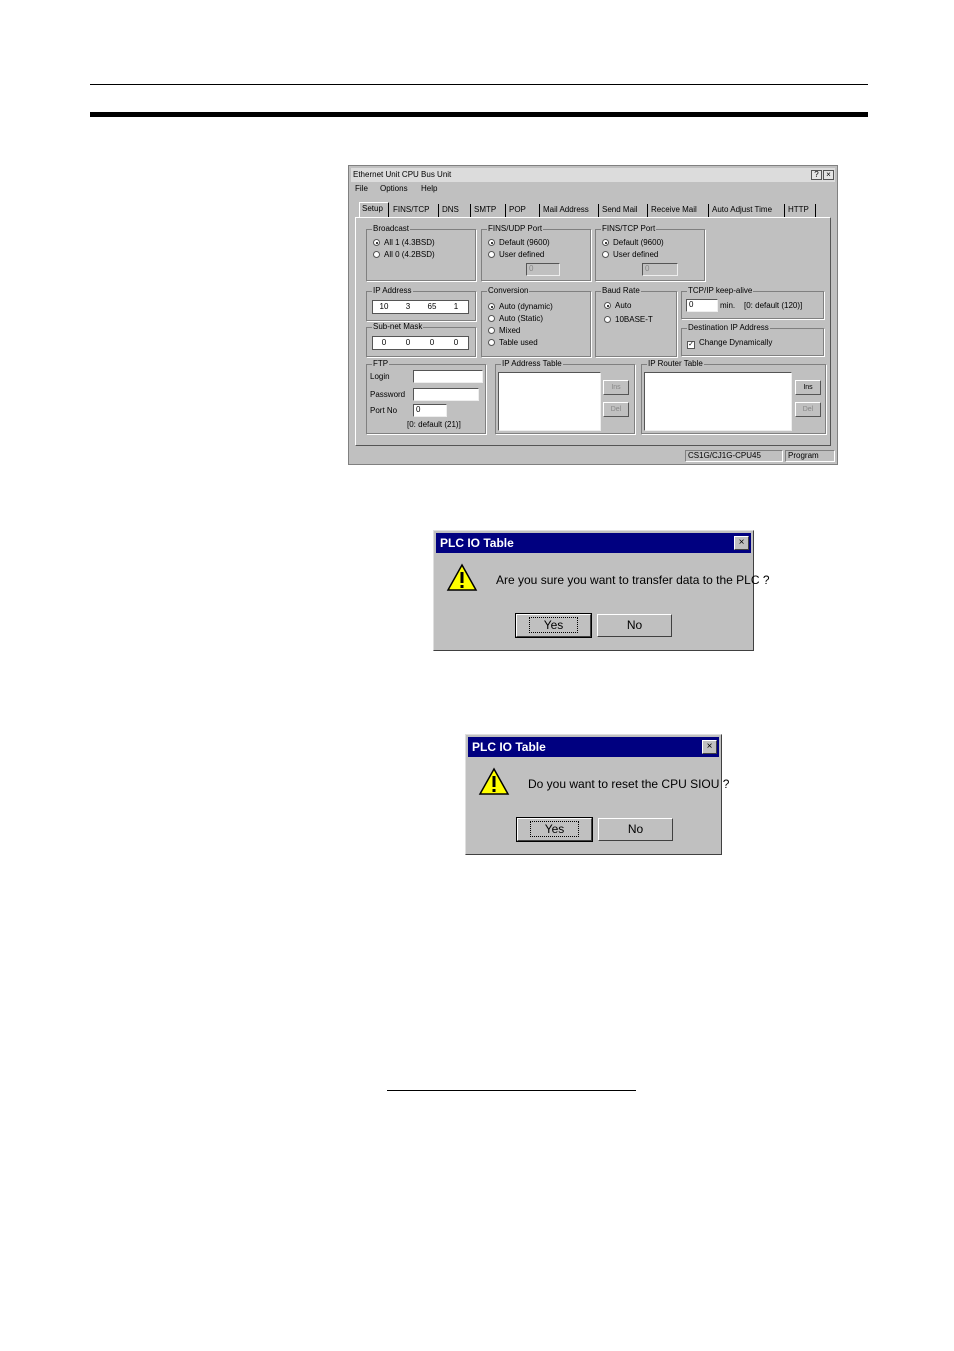  I want to click on fins-tcp-port-input: 0, so click(660, 269).